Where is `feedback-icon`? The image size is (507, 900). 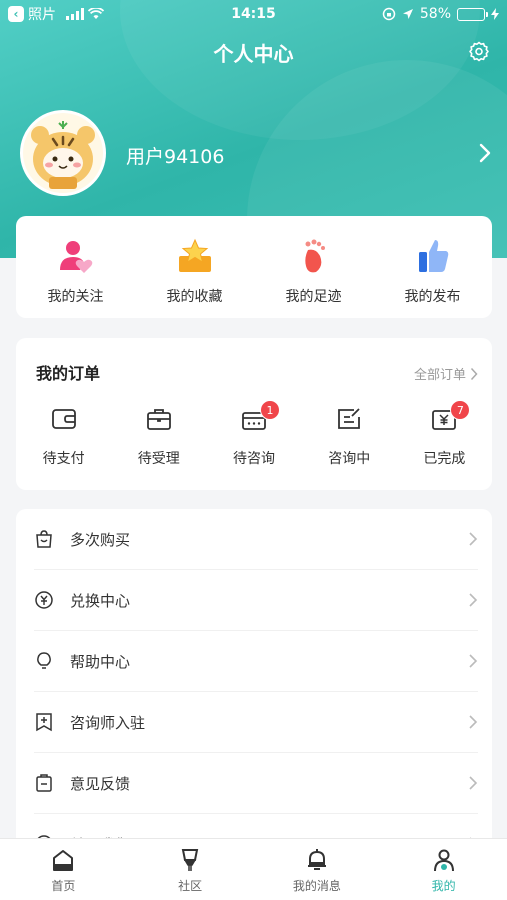 feedback-icon is located at coordinates (44, 783).